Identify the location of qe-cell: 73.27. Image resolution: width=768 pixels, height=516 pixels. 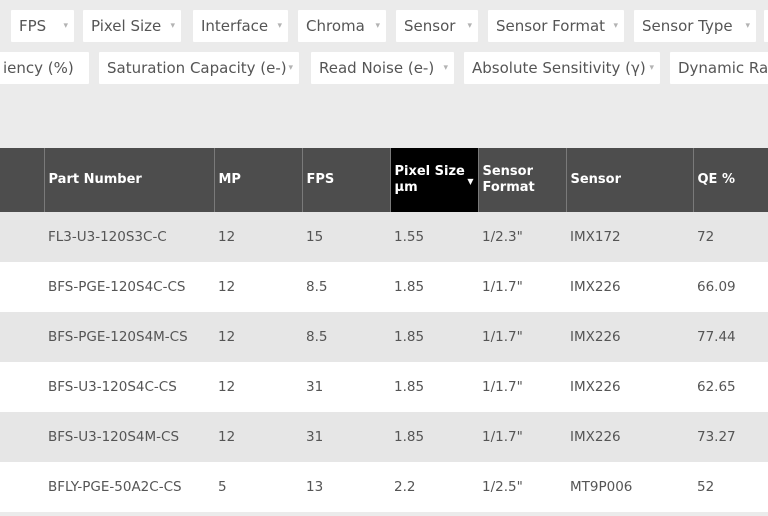
(716, 437).